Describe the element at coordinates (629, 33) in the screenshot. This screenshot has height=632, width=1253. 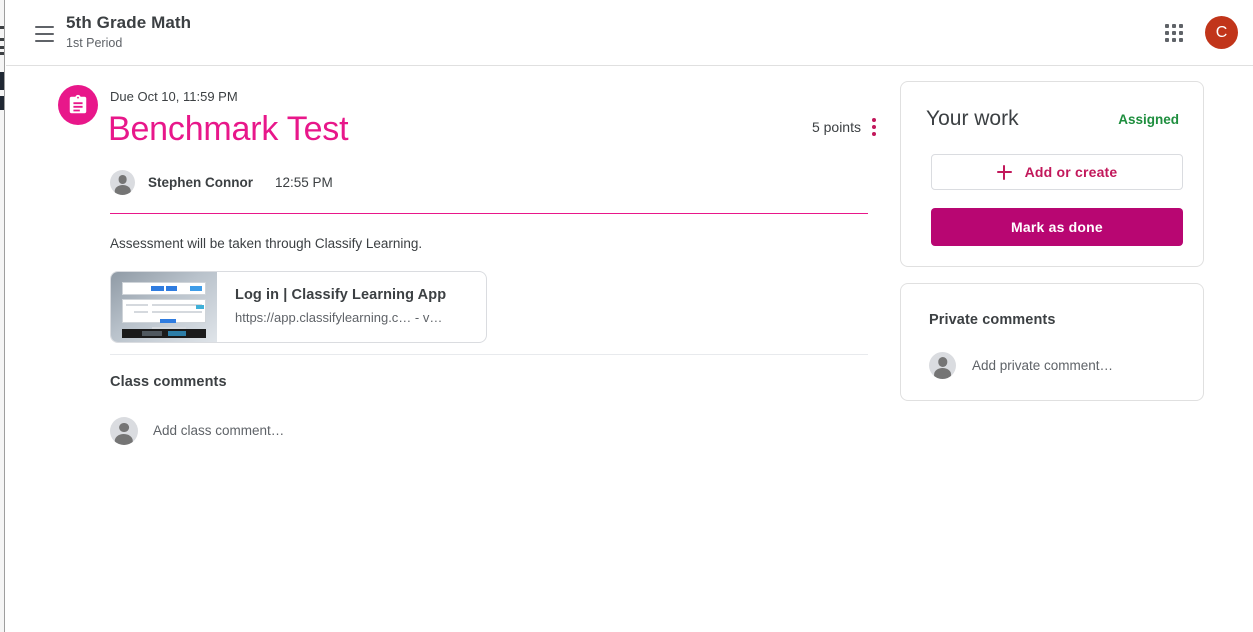
I see `top-app-bar: 5th Grade Math 1st Period C` at that location.